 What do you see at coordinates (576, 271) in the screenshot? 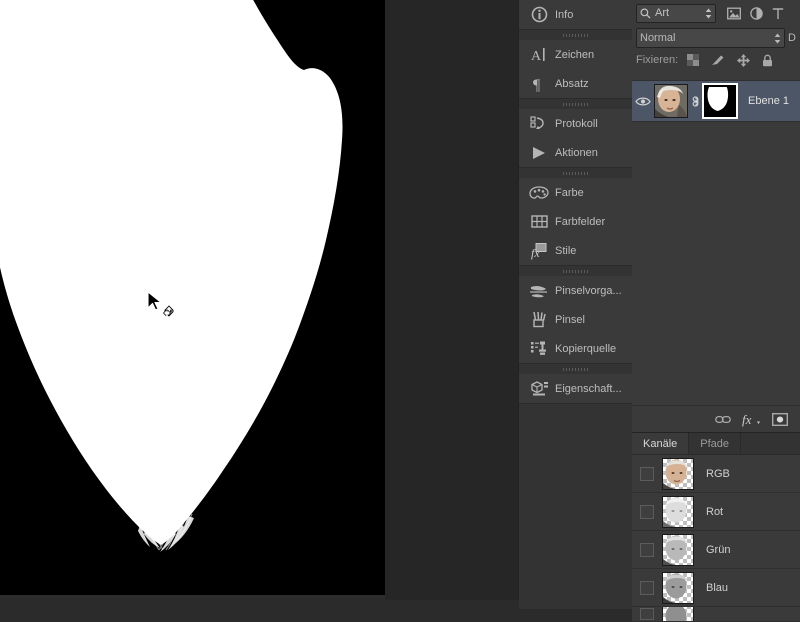
I see `dock-grip-brush` at bounding box center [576, 271].